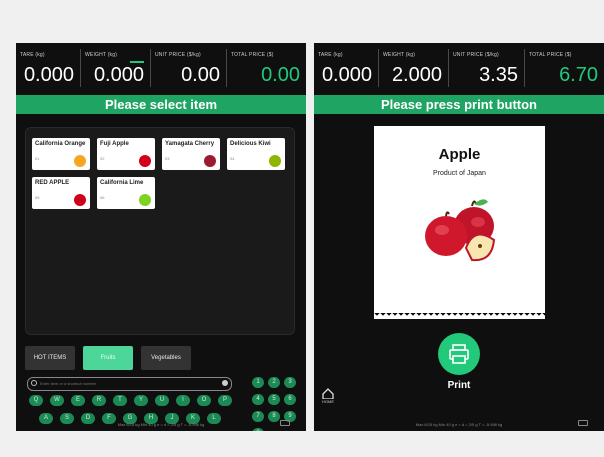 This screenshot has height=457, width=604. I want to click on home-button: HOME, so click(328, 396).